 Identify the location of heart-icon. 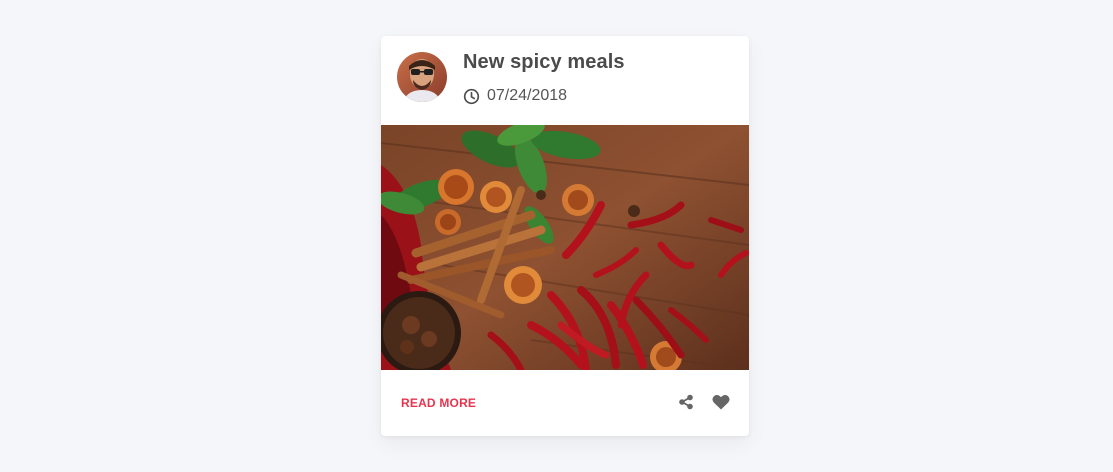
(721, 402).